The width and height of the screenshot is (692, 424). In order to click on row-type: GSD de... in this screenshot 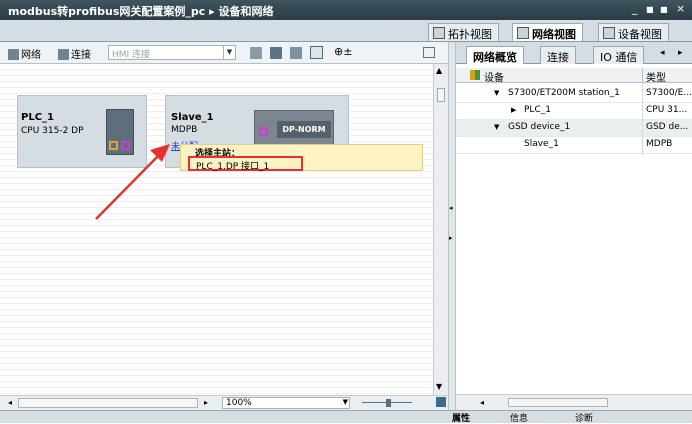, I will do `click(667, 127)`.